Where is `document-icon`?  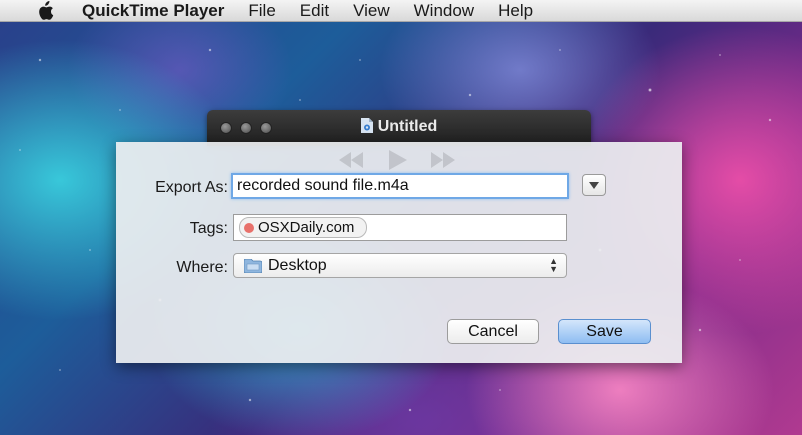
document-icon is located at coordinates (366, 125).